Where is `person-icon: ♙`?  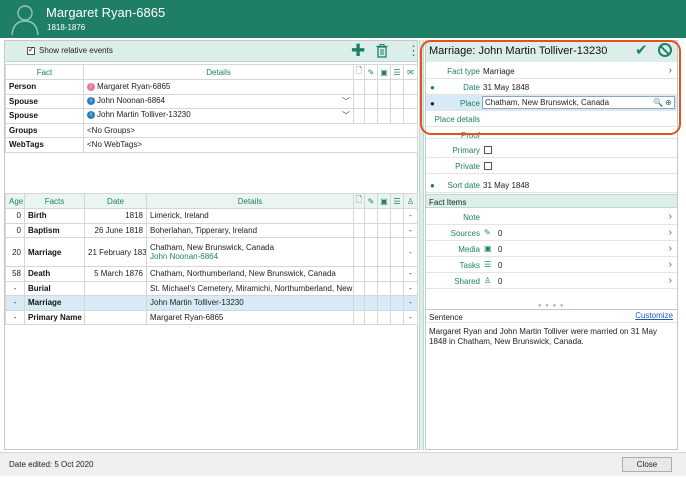
person-icon: ♙ is located at coordinates (488, 280).